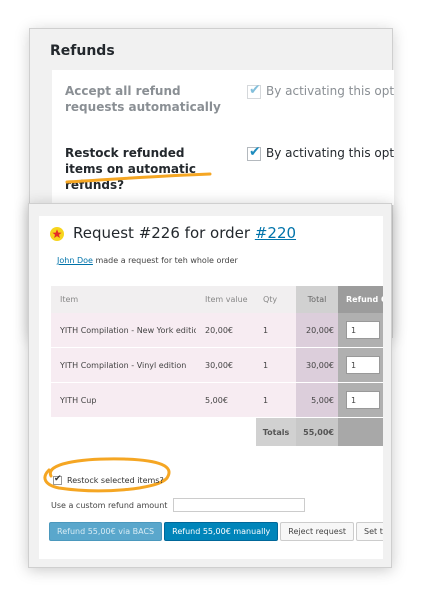 This screenshot has width=421, height=598. Describe the element at coordinates (106, 531) in the screenshot. I see `refund-bacs-button: Refund 55,00€ via BACS` at that location.